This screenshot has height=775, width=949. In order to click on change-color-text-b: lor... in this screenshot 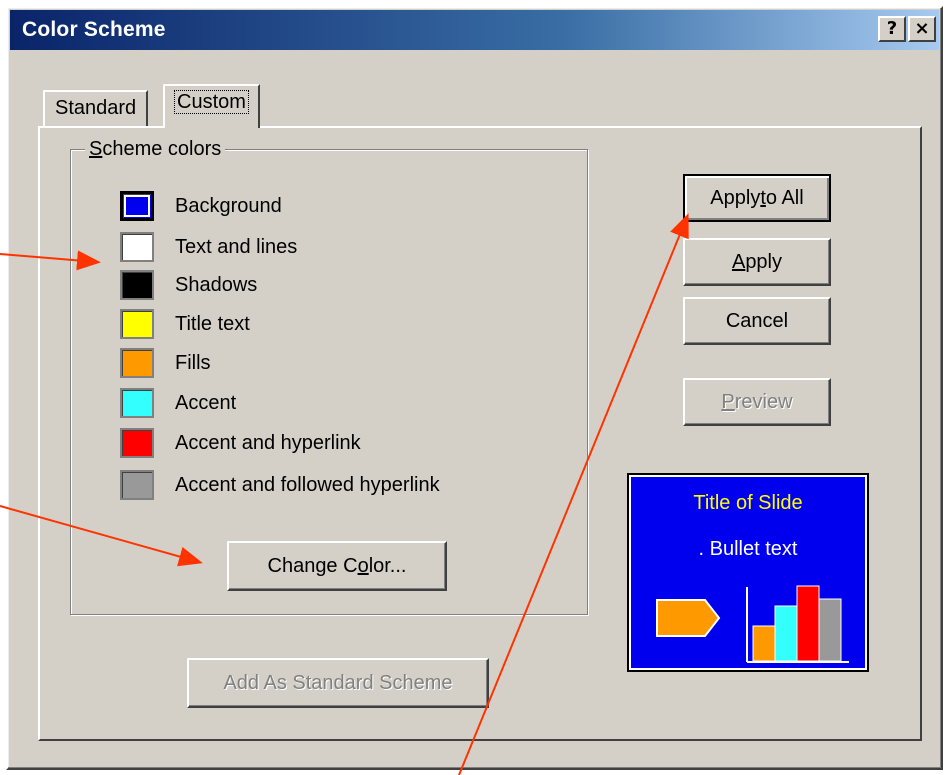, I will do `click(387, 566)`.